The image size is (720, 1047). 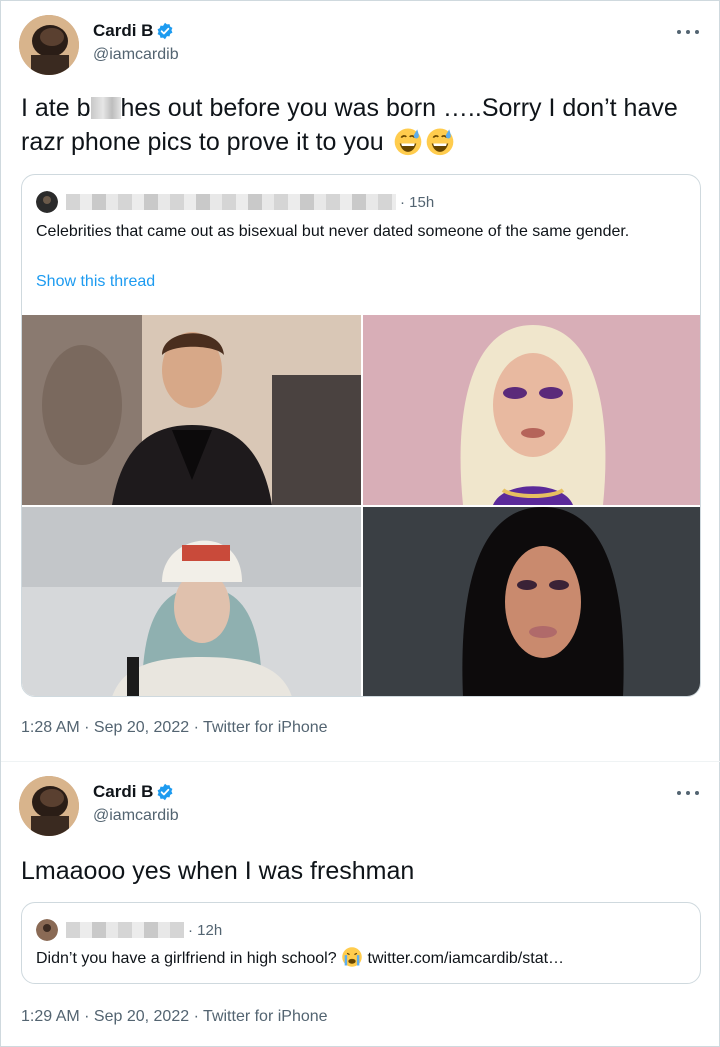 What do you see at coordinates (218, 871) in the screenshot?
I see `tweet-text: Lmaaooo yes when I was freshman` at bounding box center [218, 871].